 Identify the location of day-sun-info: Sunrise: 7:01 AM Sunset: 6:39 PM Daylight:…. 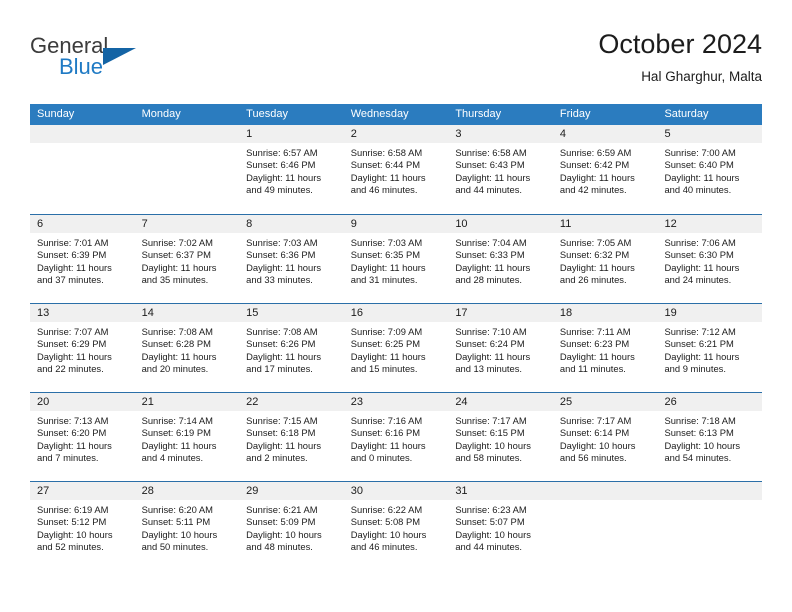
(82, 259).